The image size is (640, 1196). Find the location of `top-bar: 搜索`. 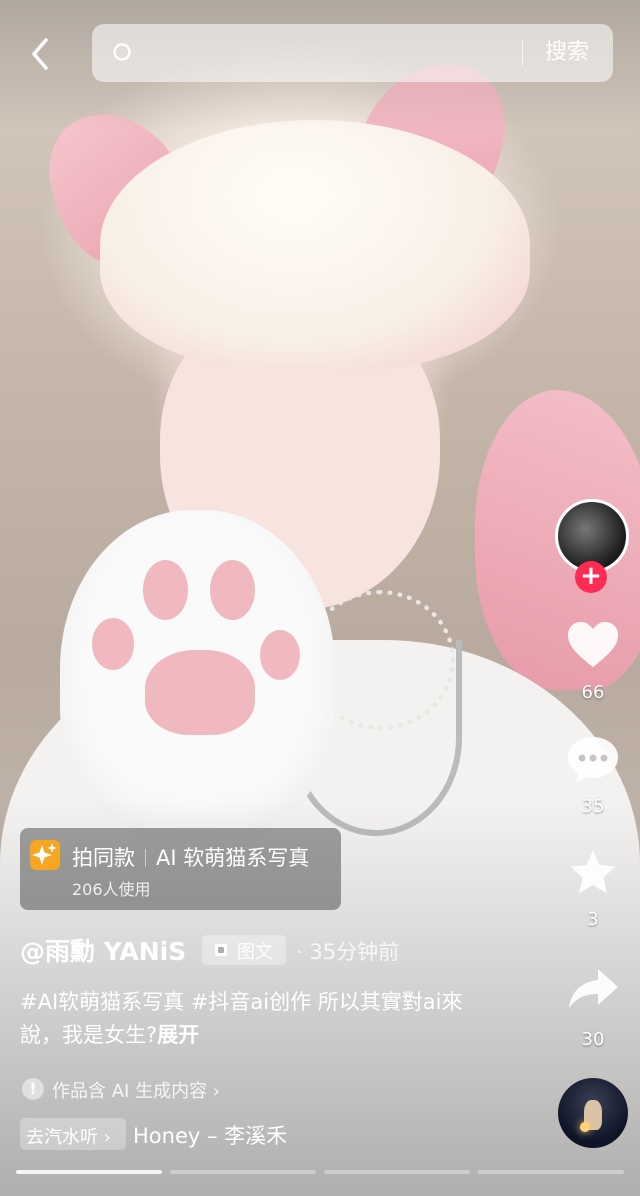

top-bar: 搜索 is located at coordinates (320, 55).